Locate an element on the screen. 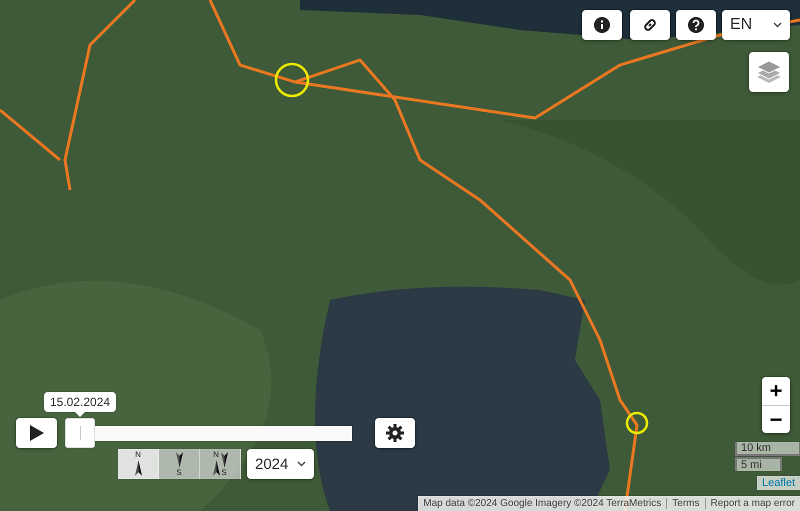 The width and height of the screenshot is (800, 511). settings-icon is located at coordinates (395, 433).